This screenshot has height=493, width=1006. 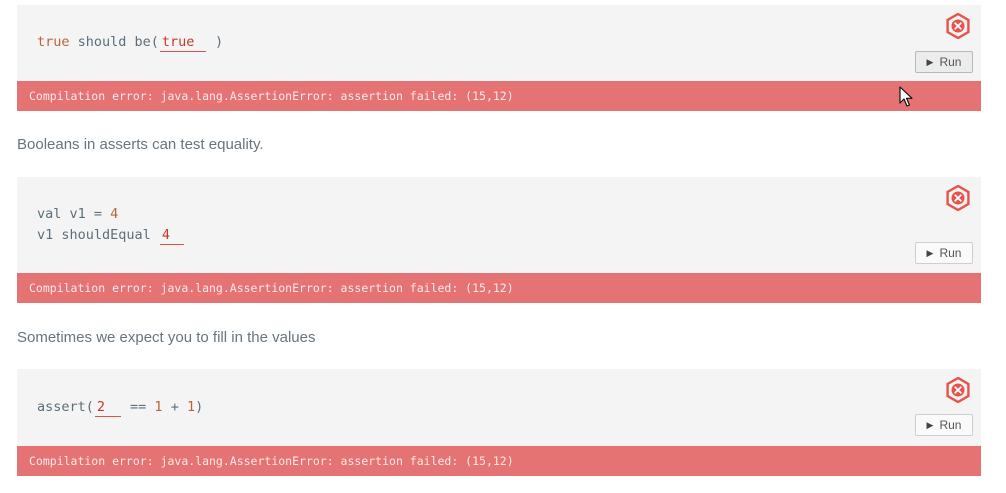 What do you see at coordinates (53, 42) in the screenshot?
I see `code-keyword: true` at bounding box center [53, 42].